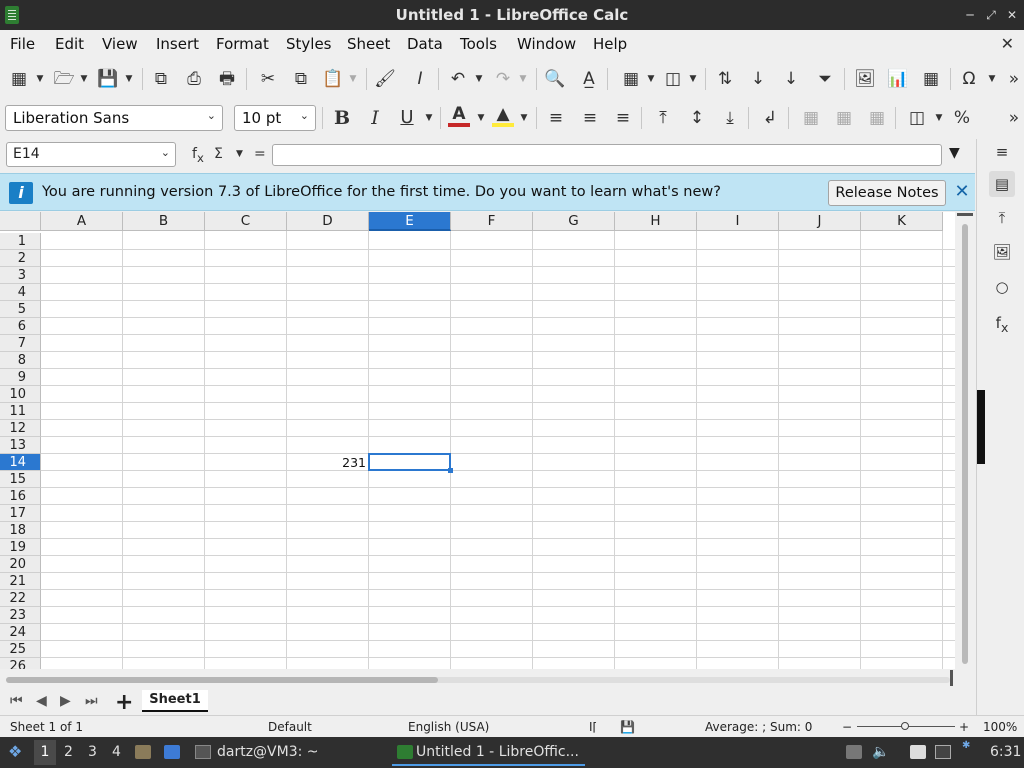  Describe the element at coordinates (627, 727) in the screenshot. I see `document-modified-icon: 💾` at that location.